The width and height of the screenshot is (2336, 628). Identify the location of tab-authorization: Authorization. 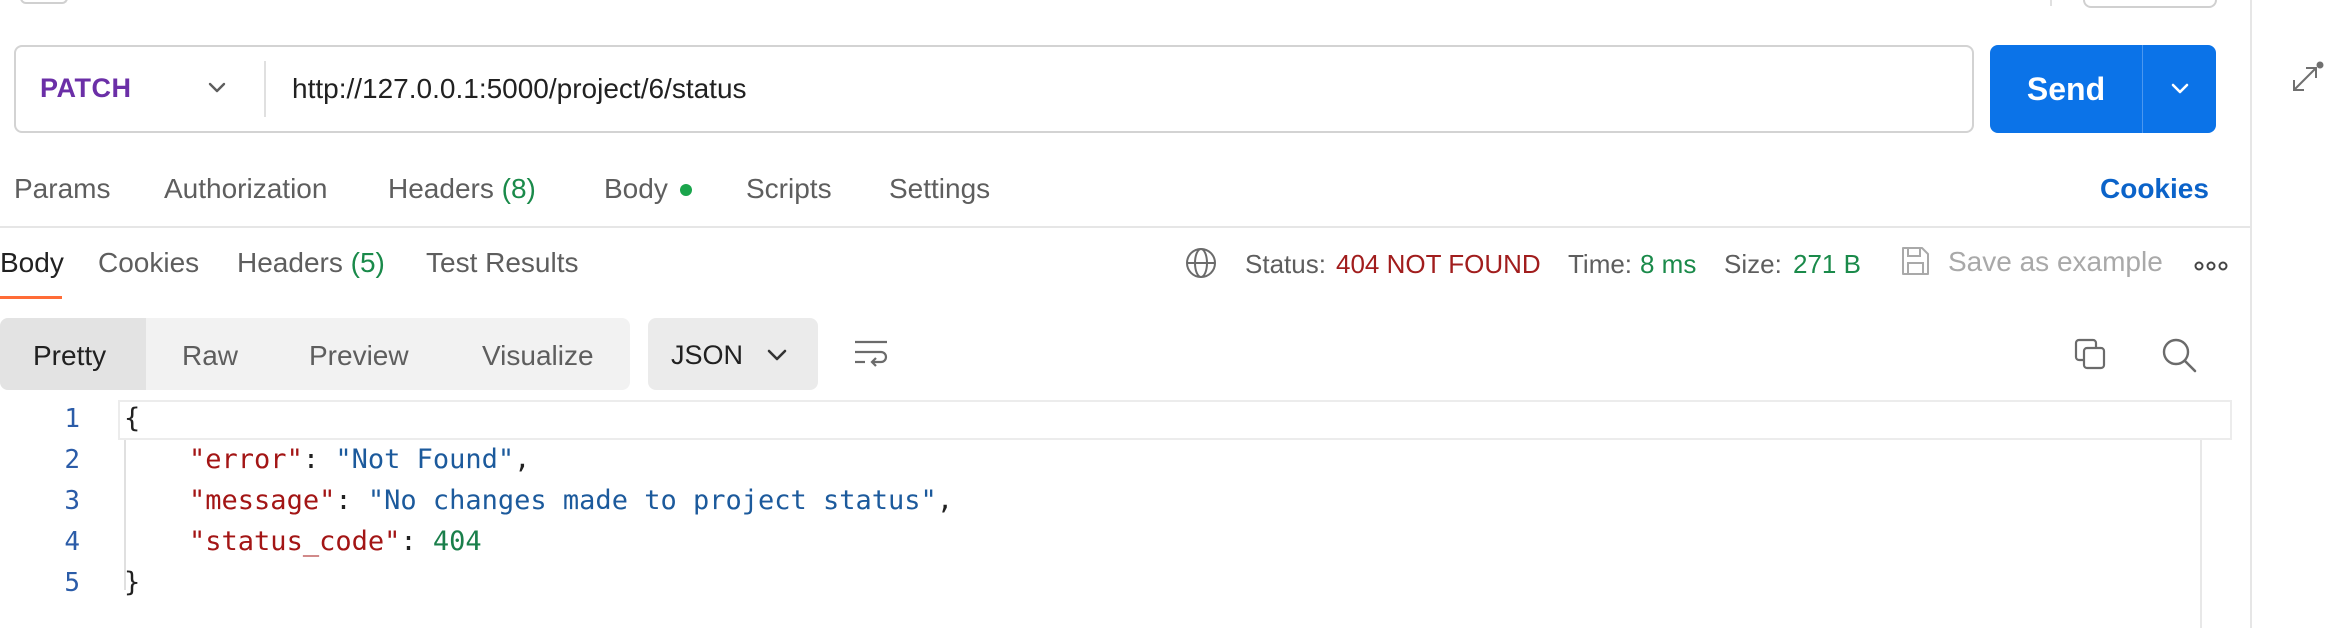
(245, 189).